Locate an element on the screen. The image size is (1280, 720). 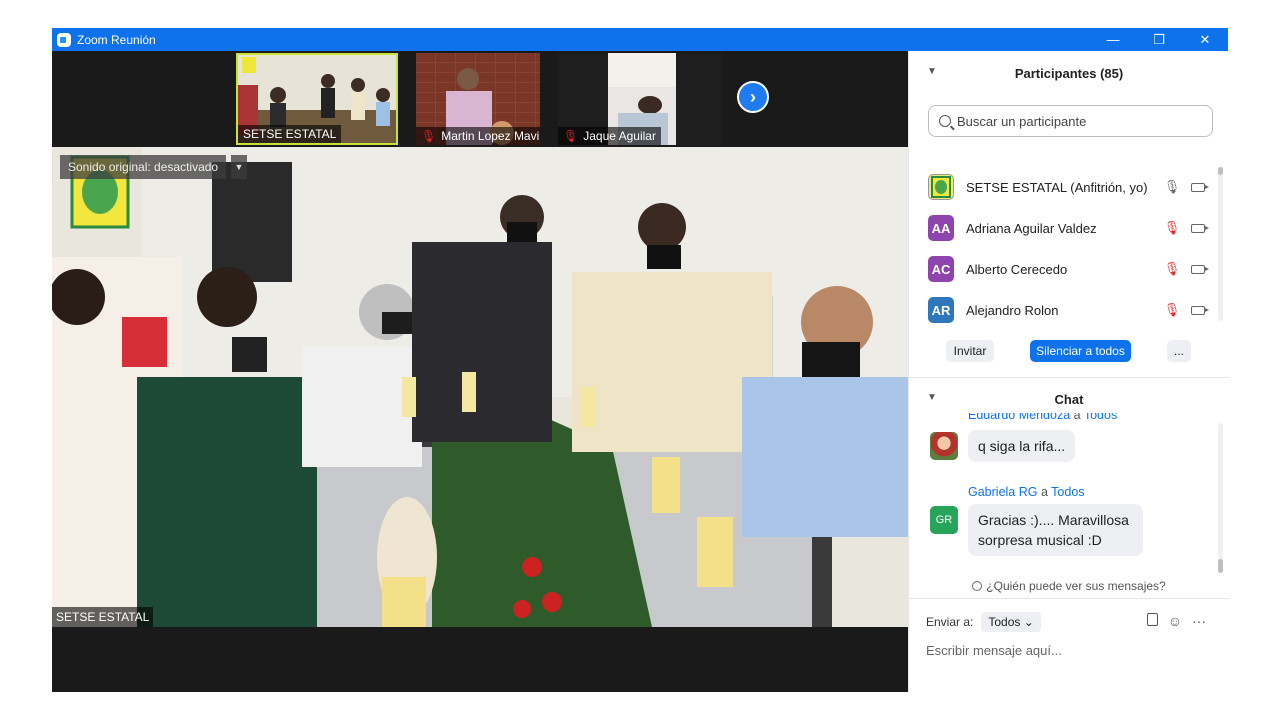
title-bar: Zoom Reunión — ❐ ✕ is located at coordinates (640, 39).